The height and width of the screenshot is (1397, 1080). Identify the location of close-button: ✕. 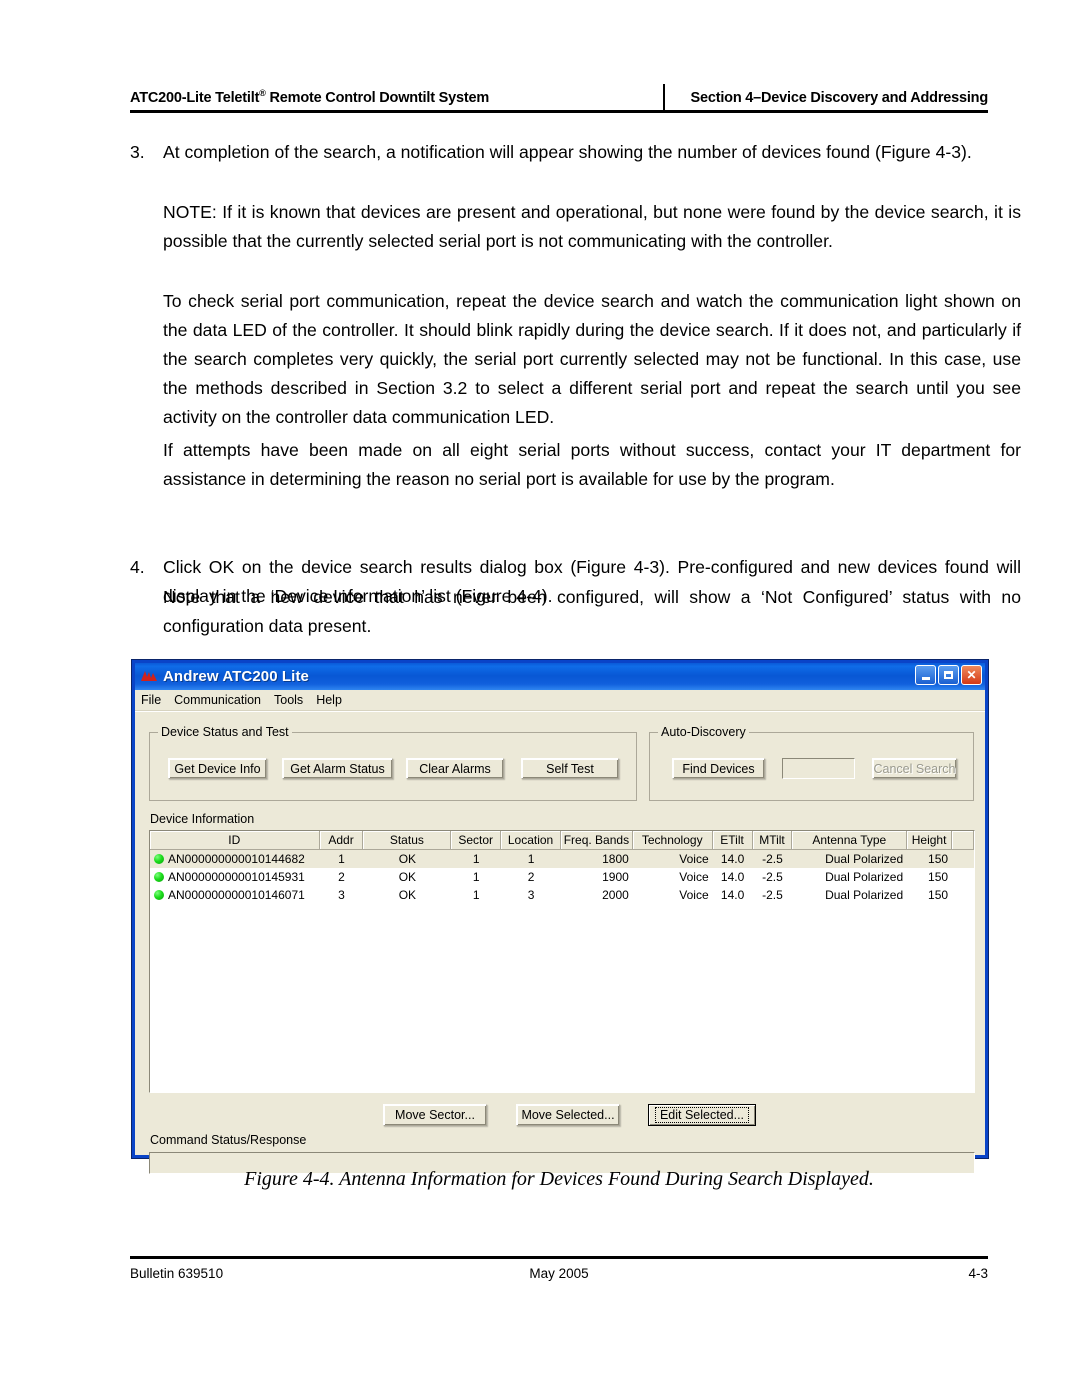
(971, 675).